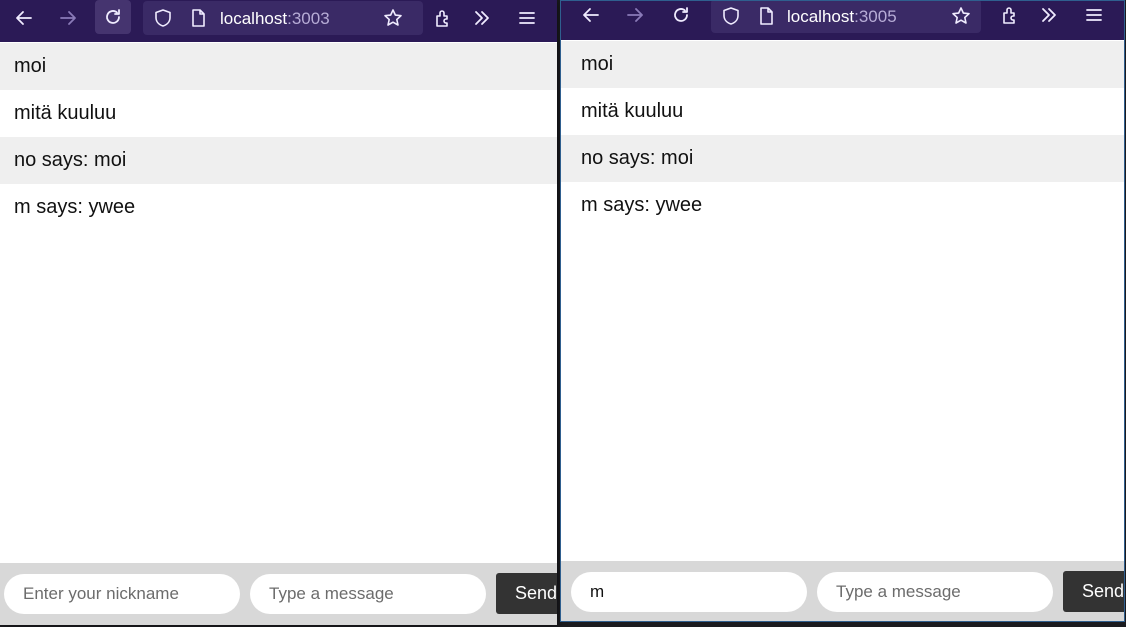  I want to click on url-port: :3003, so click(308, 18).